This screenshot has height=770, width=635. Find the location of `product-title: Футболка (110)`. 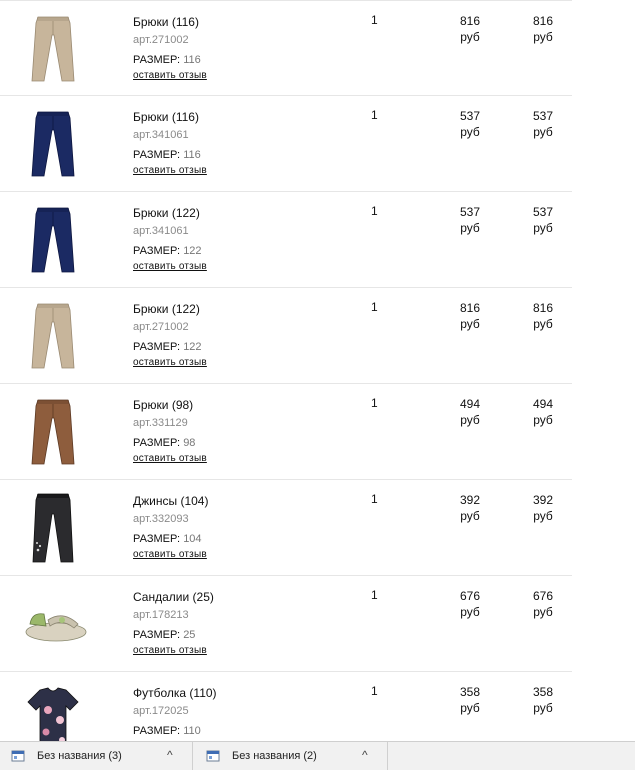

product-title: Футболка (110) is located at coordinates (175, 693).